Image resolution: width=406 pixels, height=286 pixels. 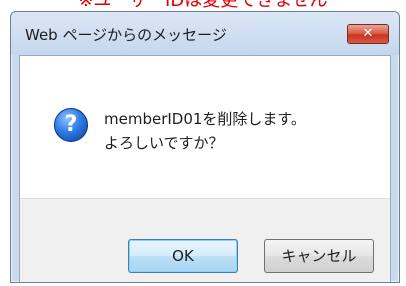 I want to click on message-text-line1: memberID01を削除します。, so click(x=205, y=119).